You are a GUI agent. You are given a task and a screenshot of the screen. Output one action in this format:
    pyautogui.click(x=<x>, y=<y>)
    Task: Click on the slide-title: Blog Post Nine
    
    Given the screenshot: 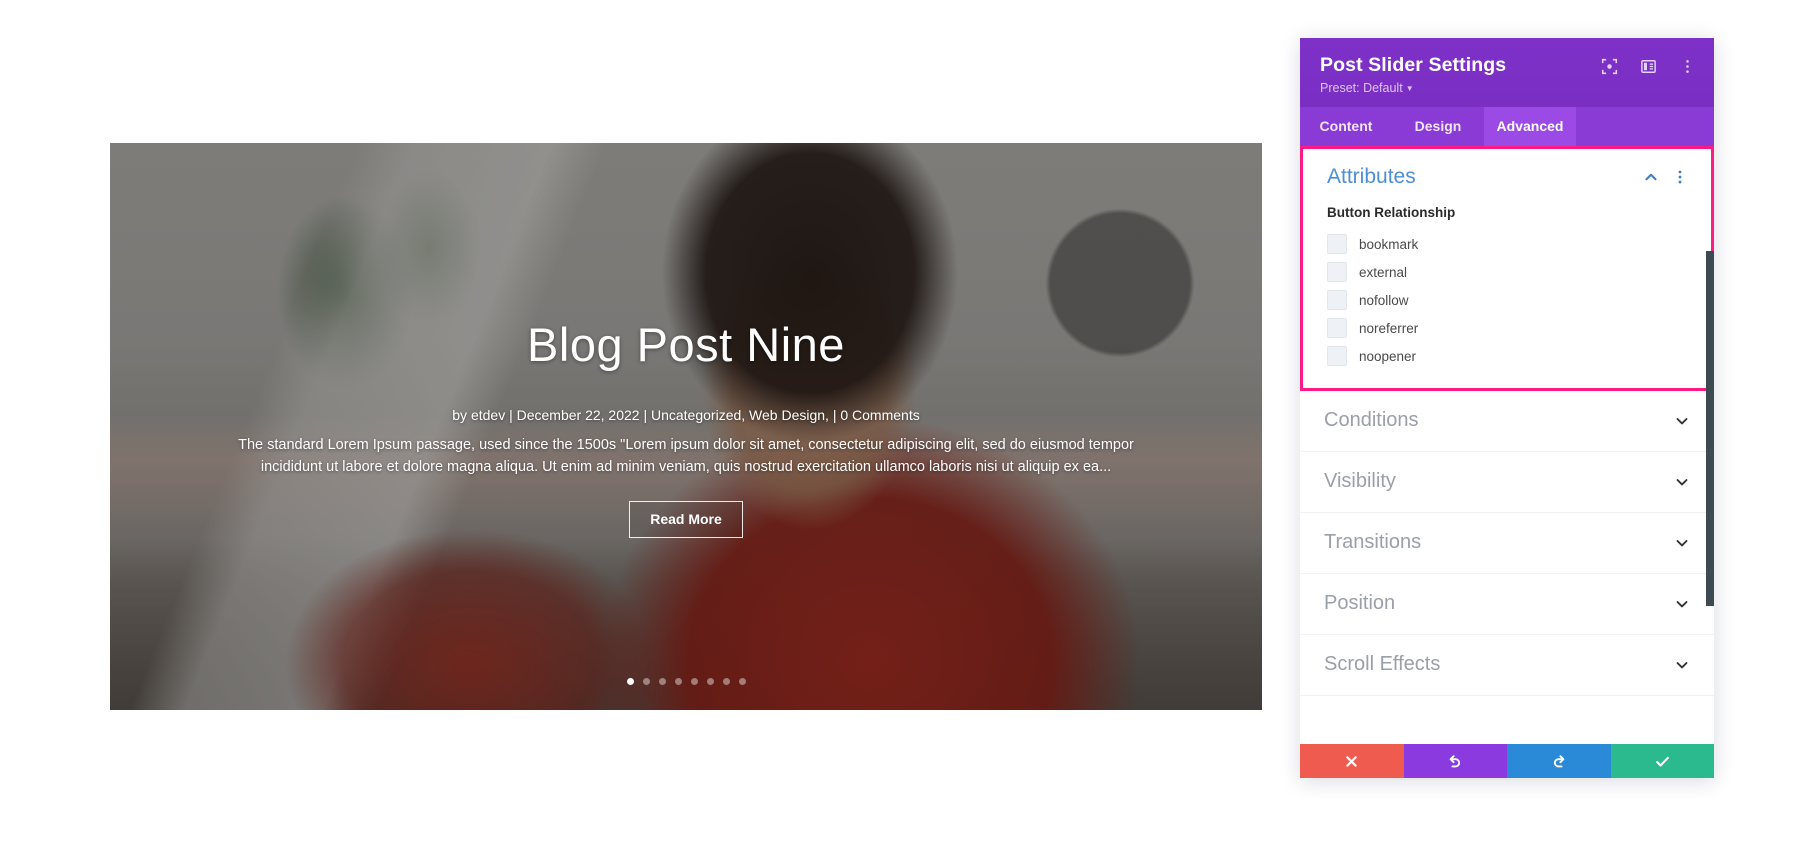 What is the action you would take?
    pyautogui.click(x=686, y=344)
    